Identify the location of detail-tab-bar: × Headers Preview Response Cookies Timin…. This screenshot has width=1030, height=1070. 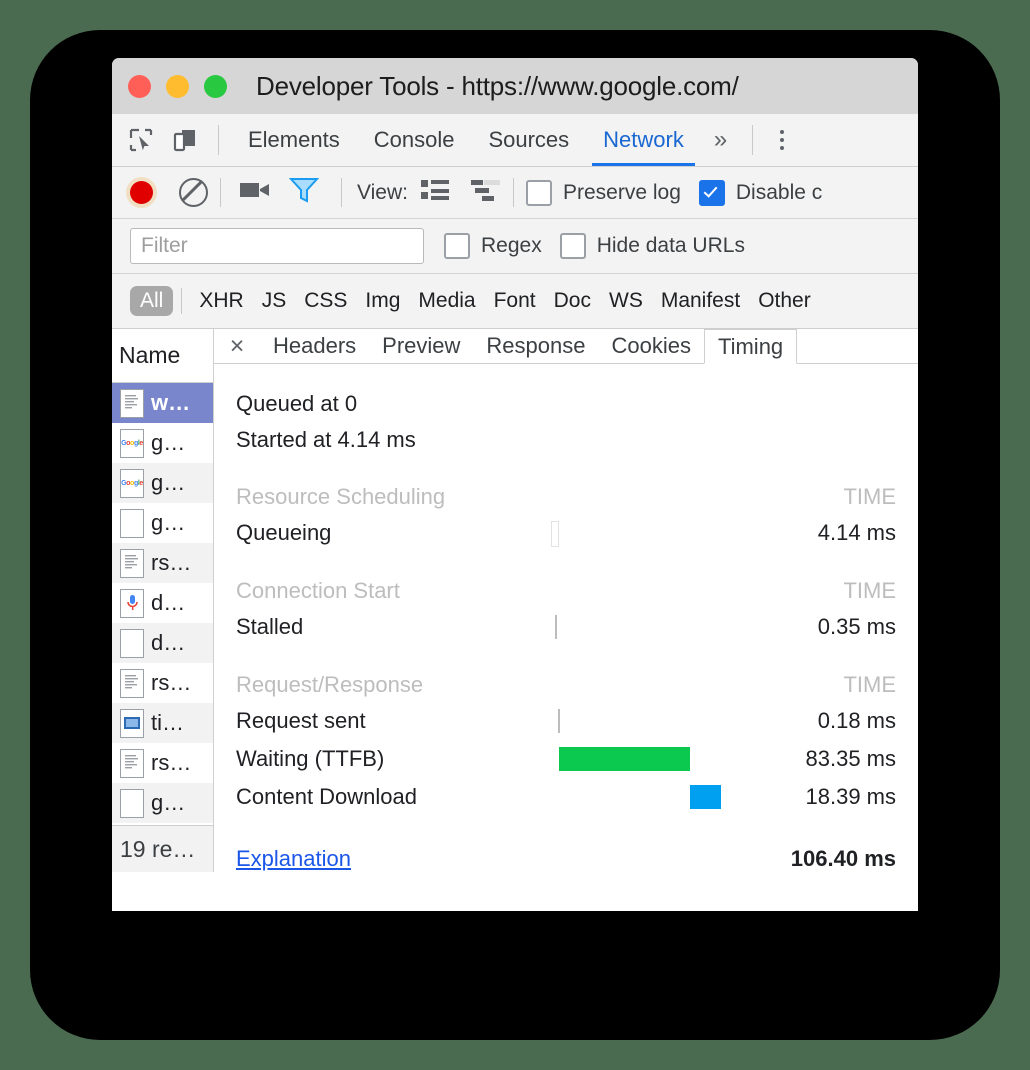
(566, 346).